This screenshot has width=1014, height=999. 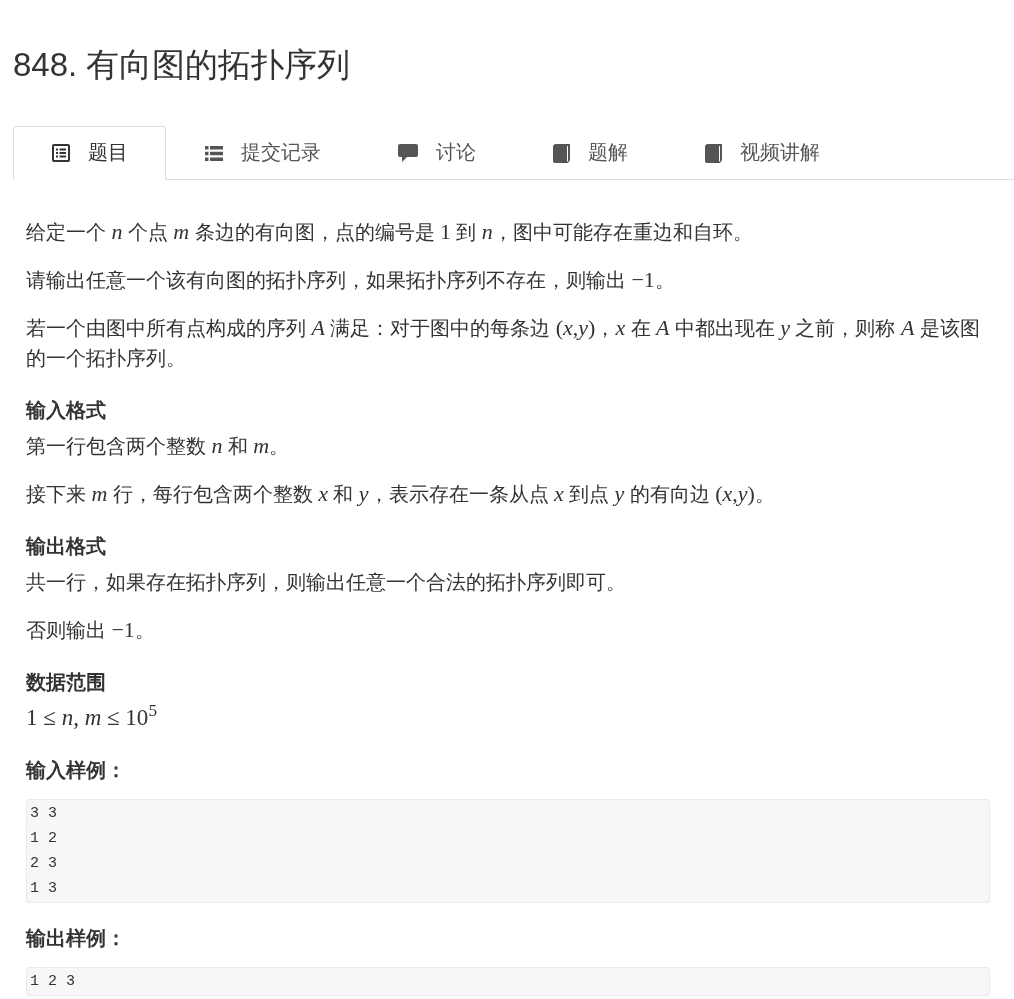 I want to click on page-title: 848. 有向图的拓扑序列, so click(x=182, y=65).